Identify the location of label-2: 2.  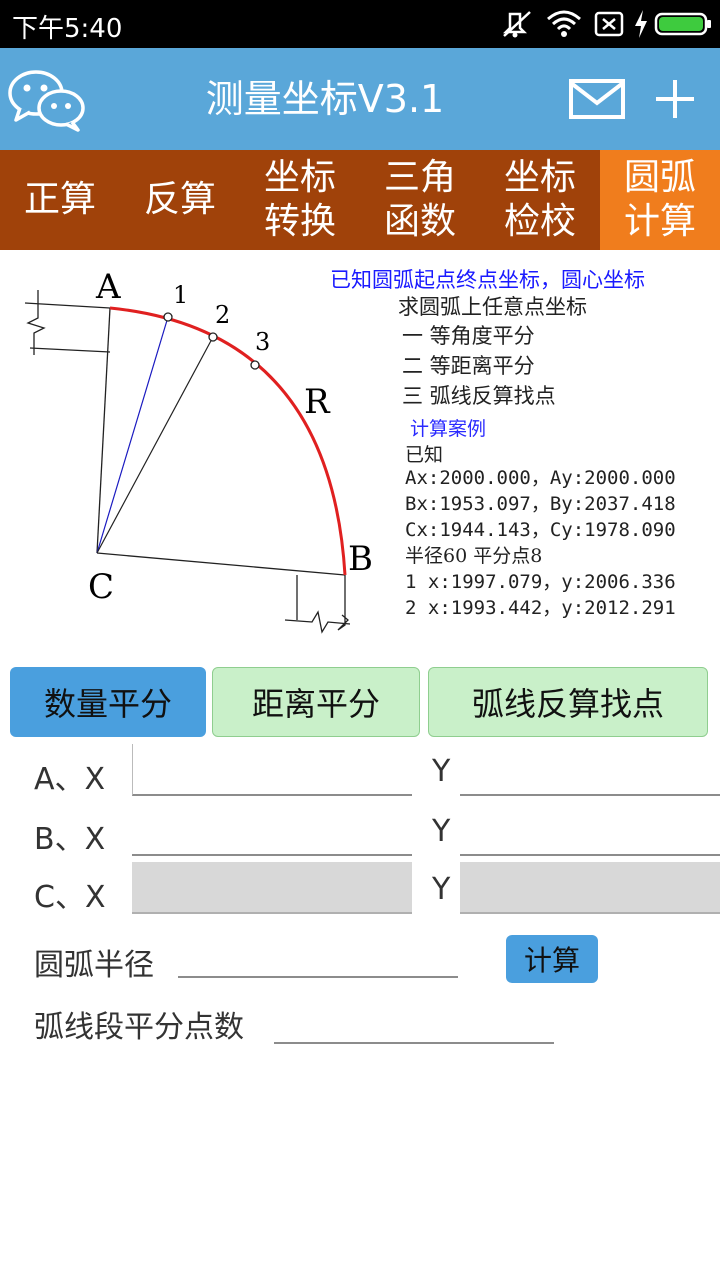
(222, 315).